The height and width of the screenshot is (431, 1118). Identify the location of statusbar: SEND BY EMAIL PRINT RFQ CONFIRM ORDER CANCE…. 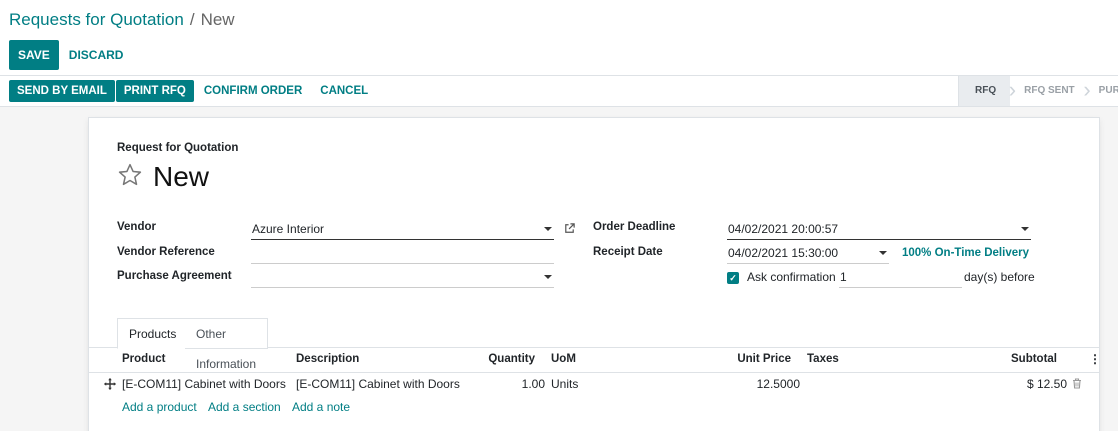
(559, 91).